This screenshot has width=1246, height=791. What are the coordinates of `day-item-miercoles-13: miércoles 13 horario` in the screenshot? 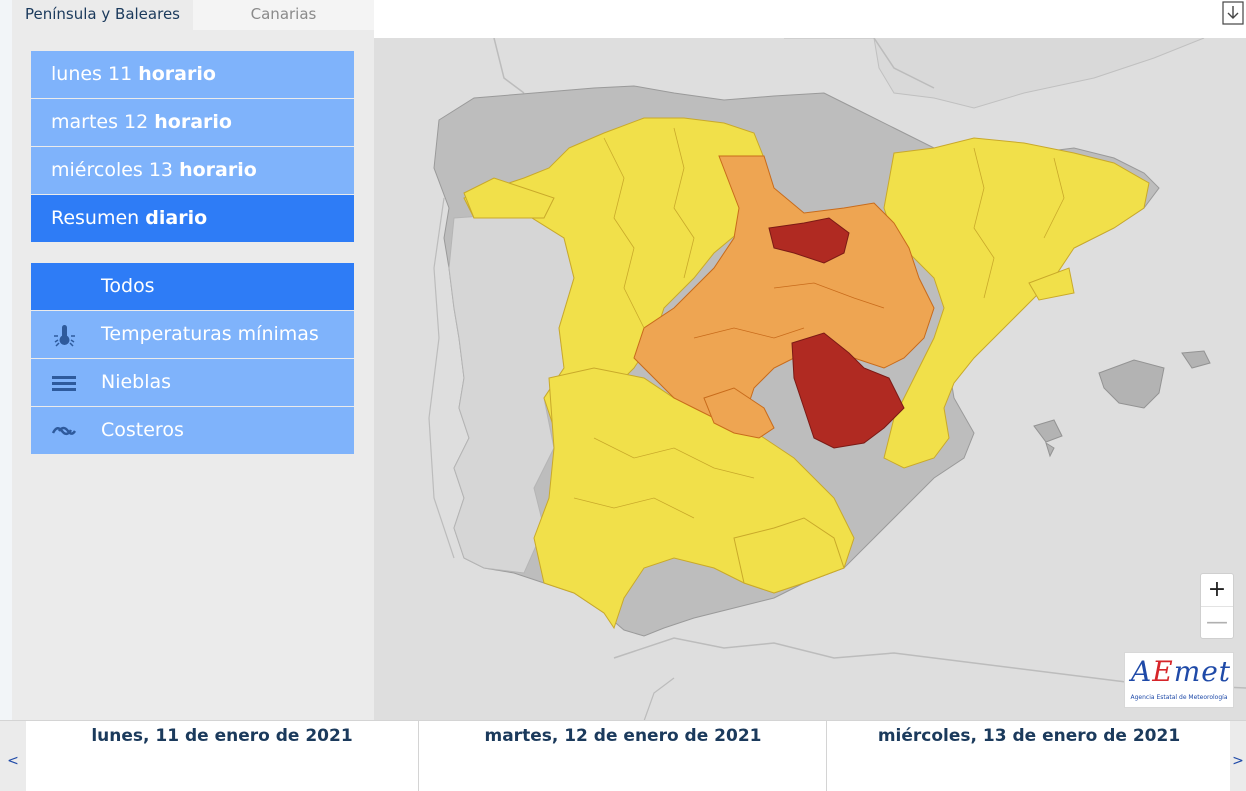 It's located at (192, 170).